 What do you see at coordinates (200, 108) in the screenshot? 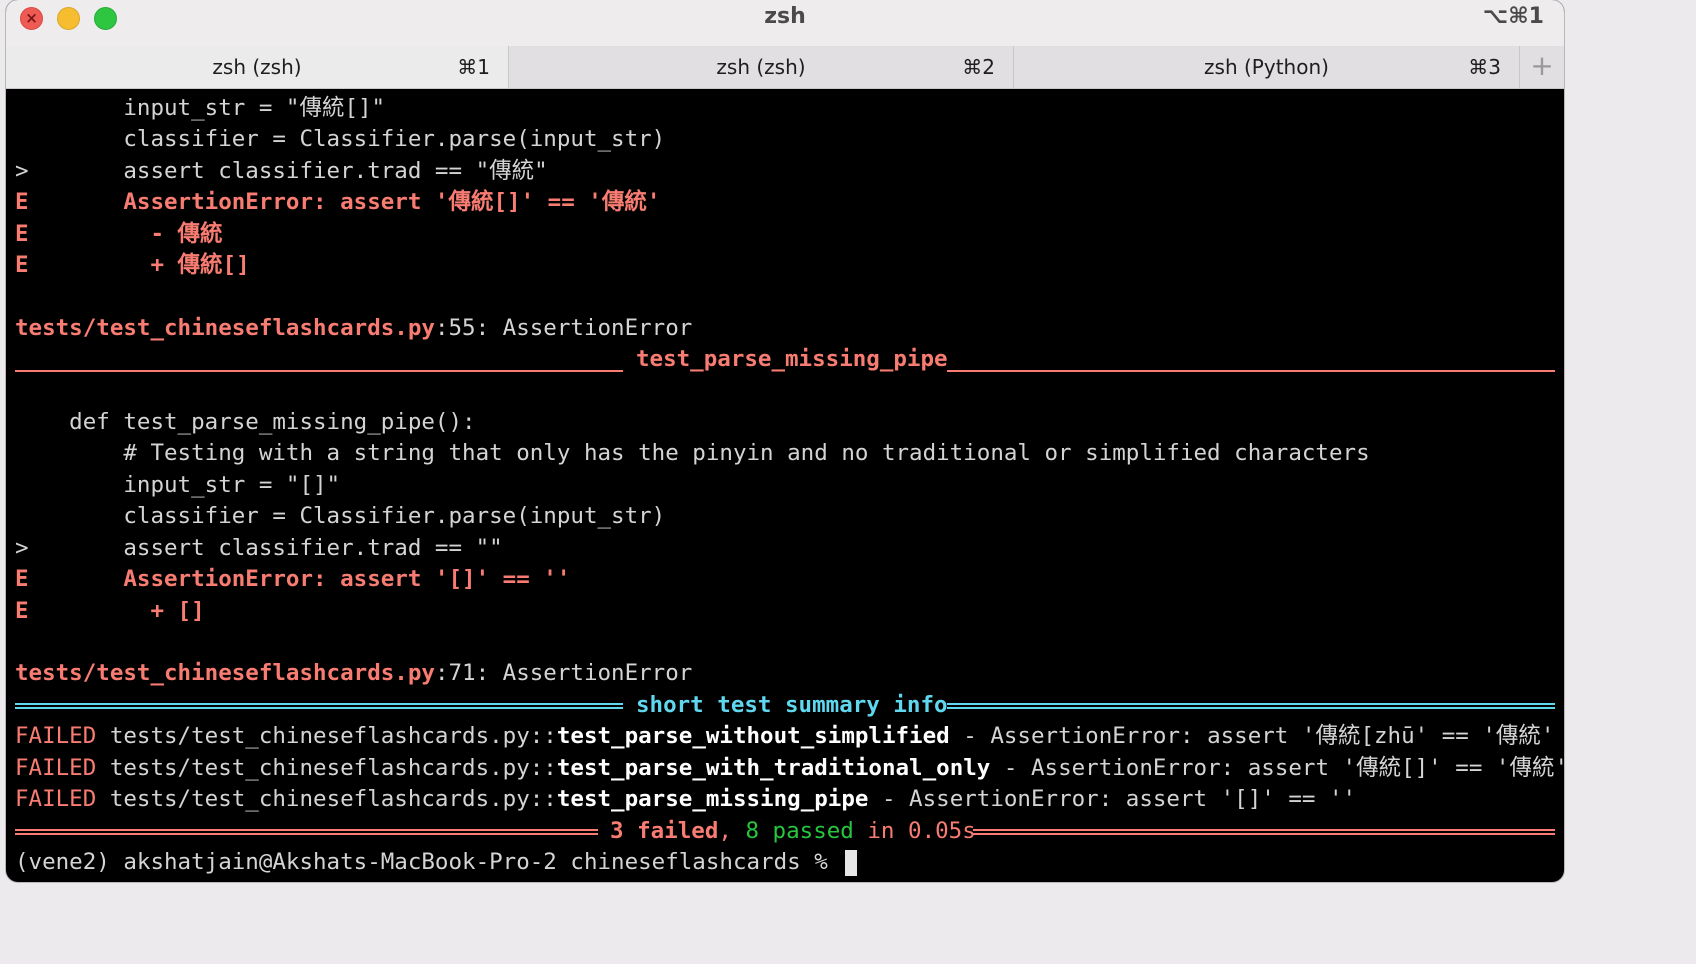
I see `code-line: input_str = "傳統[]"` at bounding box center [200, 108].